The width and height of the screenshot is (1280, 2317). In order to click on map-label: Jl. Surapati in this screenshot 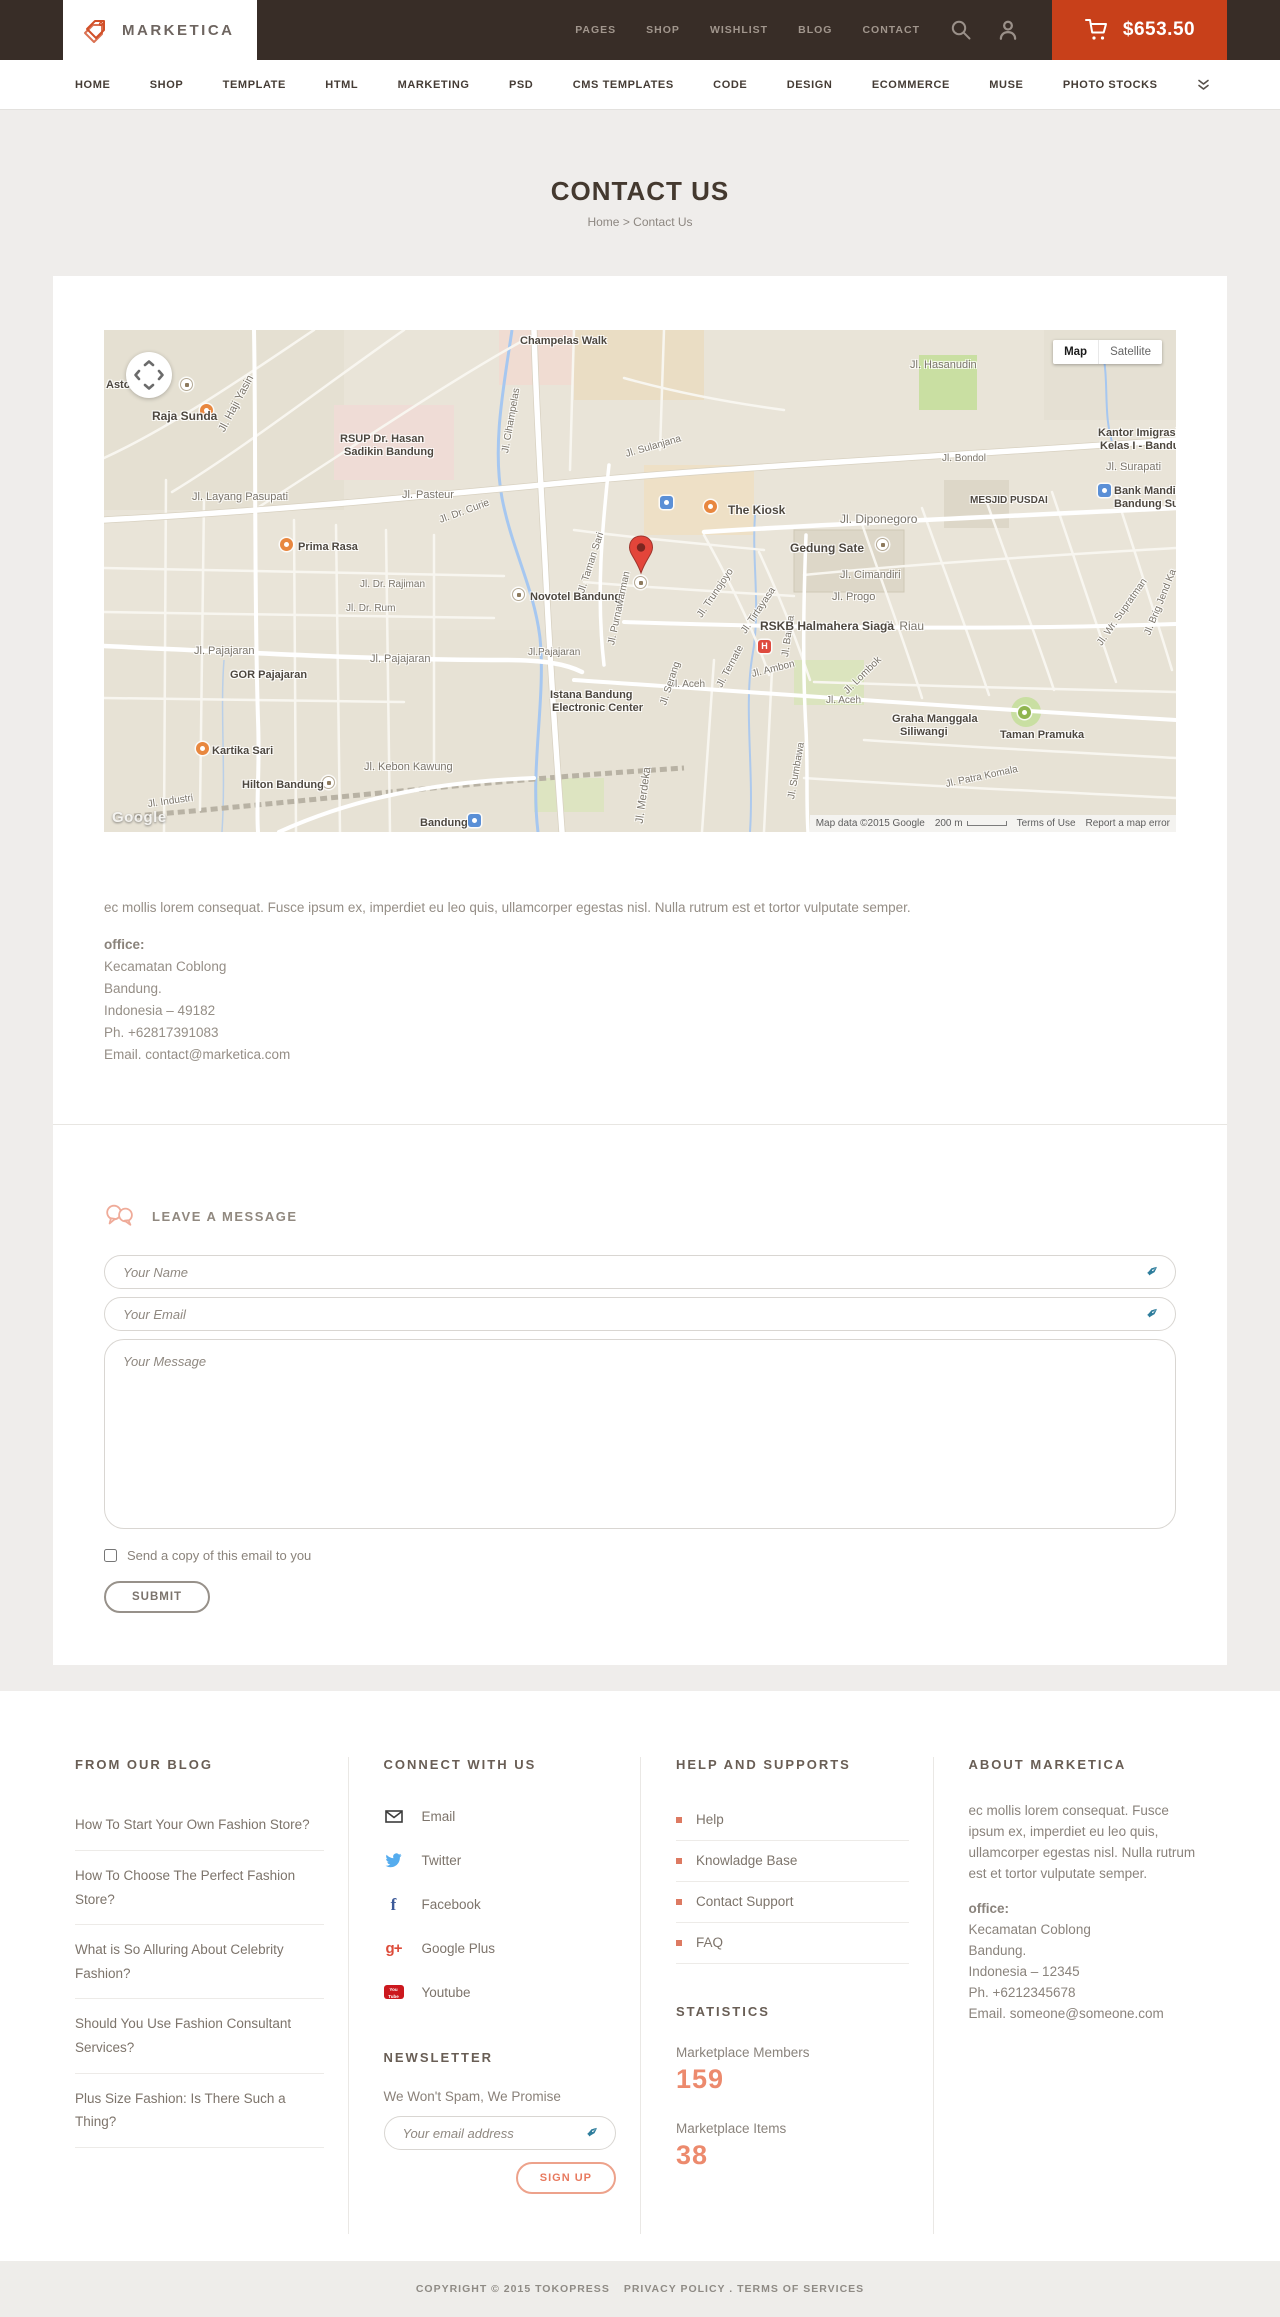, I will do `click(1134, 467)`.